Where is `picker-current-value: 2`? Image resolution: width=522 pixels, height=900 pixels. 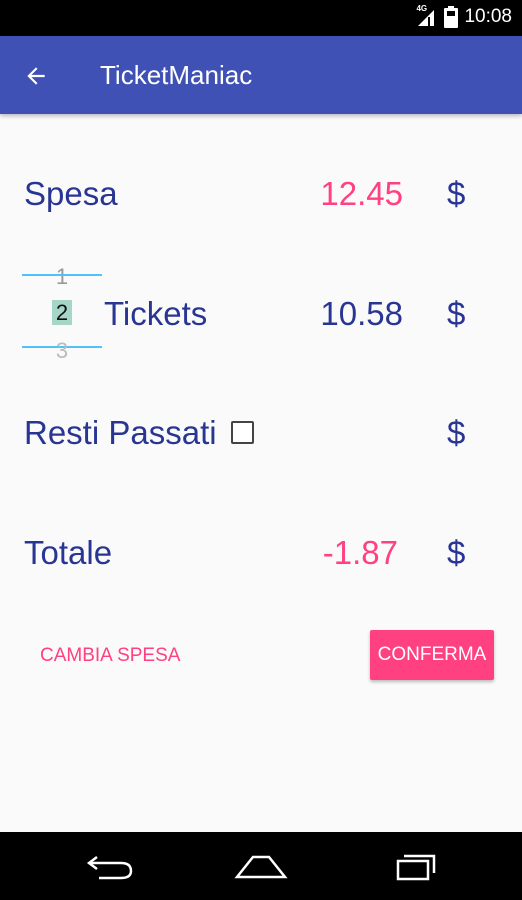
picker-current-value: 2 is located at coordinates (62, 313).